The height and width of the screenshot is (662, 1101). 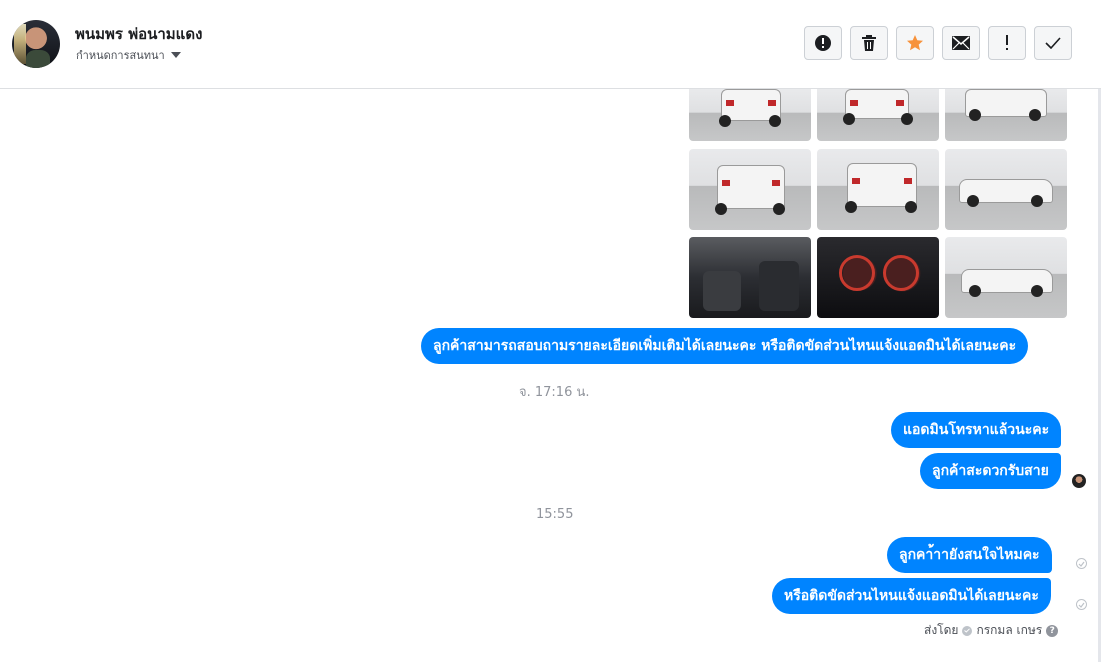 What do you see at coordinates (175, 55) in the screenshot?
I see `chevron-down-icon` at bounding box center [175, 55].